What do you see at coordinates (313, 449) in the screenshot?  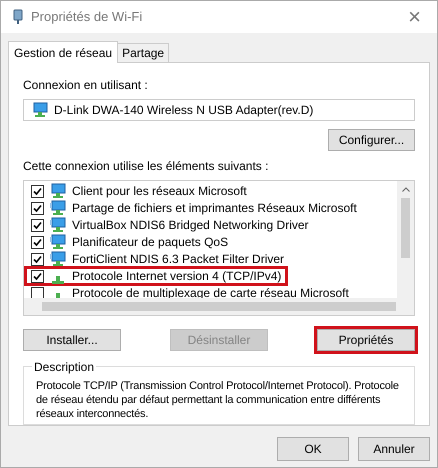 I see `dialog-button: OK` at bounding box center [313, 449].